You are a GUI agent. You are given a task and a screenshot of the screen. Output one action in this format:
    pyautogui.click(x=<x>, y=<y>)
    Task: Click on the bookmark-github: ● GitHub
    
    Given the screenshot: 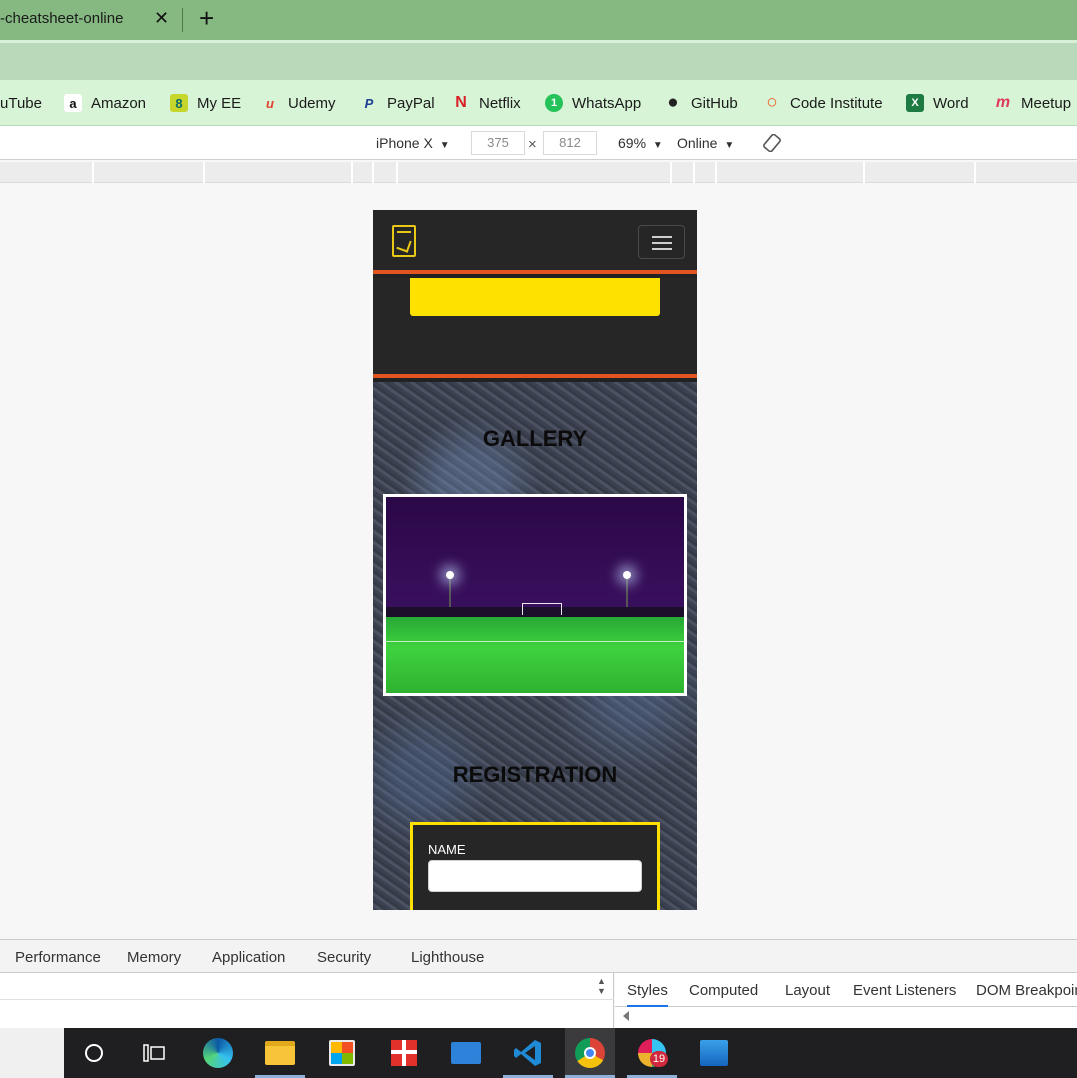 What is the action you would take?
    pyautogui.click(x=701, y=103)
    